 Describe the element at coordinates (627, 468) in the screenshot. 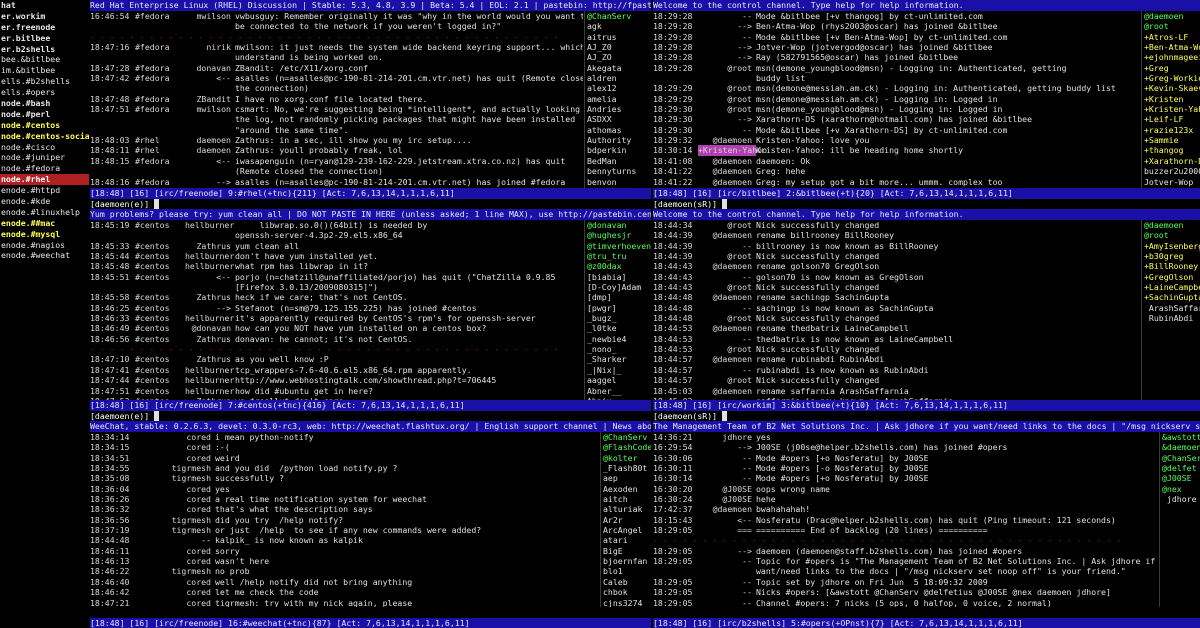

I see `nicklist-item: _Flash80t` at that location.